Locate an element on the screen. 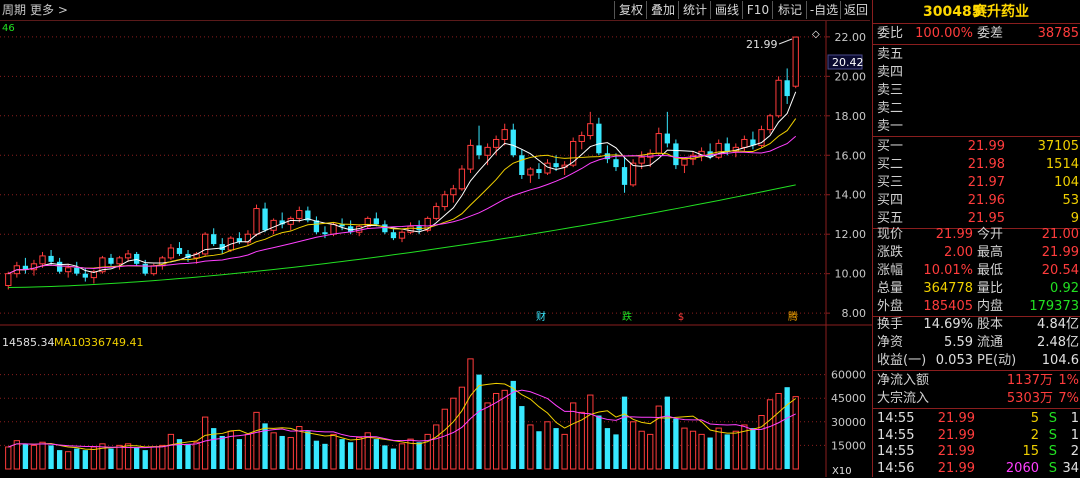 The image size is (1080, 478). back-button: 返回 is located at coordinates (855, 10).